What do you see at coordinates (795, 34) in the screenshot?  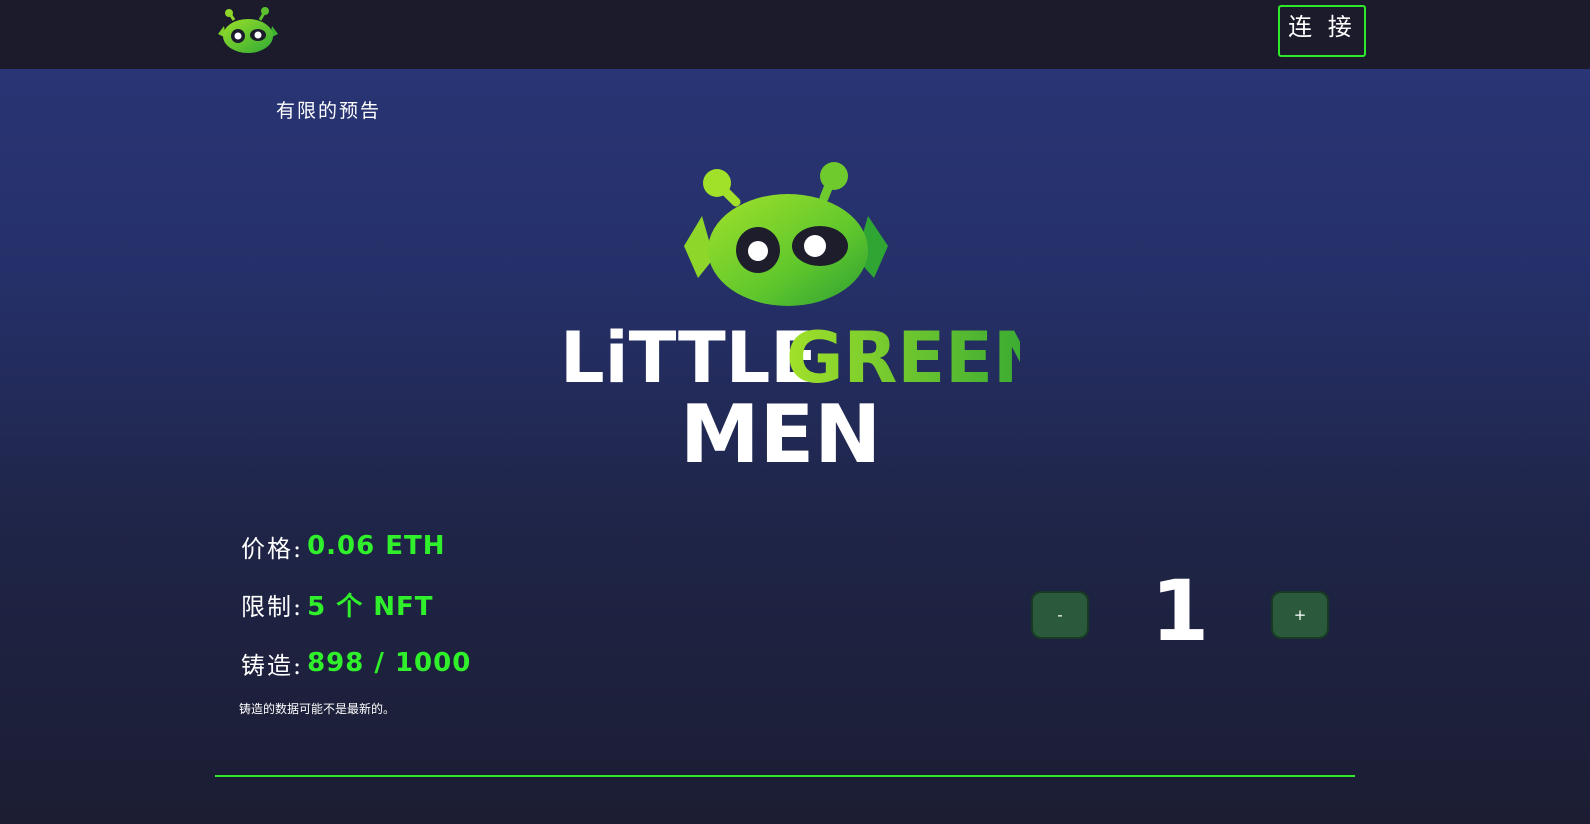 I see `top-nav: 连 接` at bounding box center [795, 34].